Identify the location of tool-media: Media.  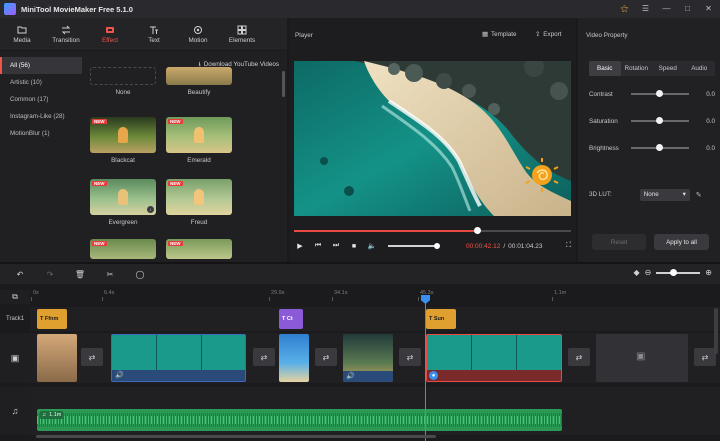
(22, 34).